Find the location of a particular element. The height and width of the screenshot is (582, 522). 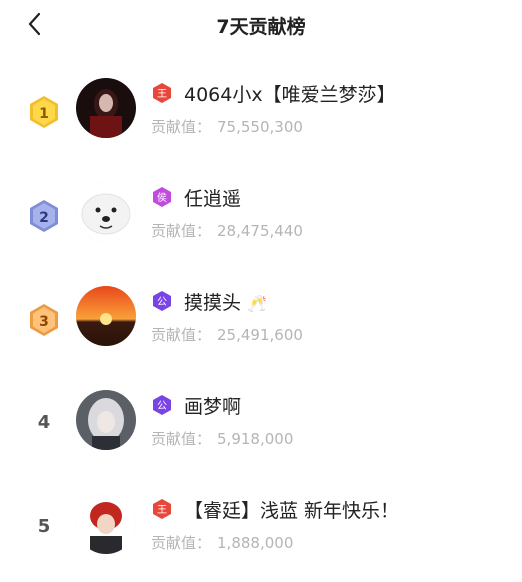

user-name: 4064小x【唯爱兰梦莎】 is located at coordinates (290, 95).